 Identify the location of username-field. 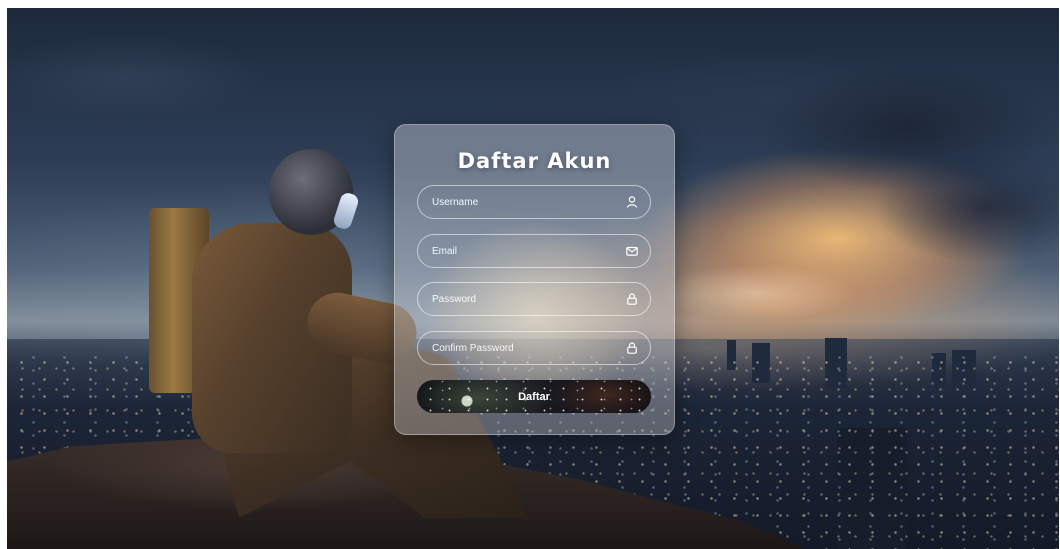
(534, 202).